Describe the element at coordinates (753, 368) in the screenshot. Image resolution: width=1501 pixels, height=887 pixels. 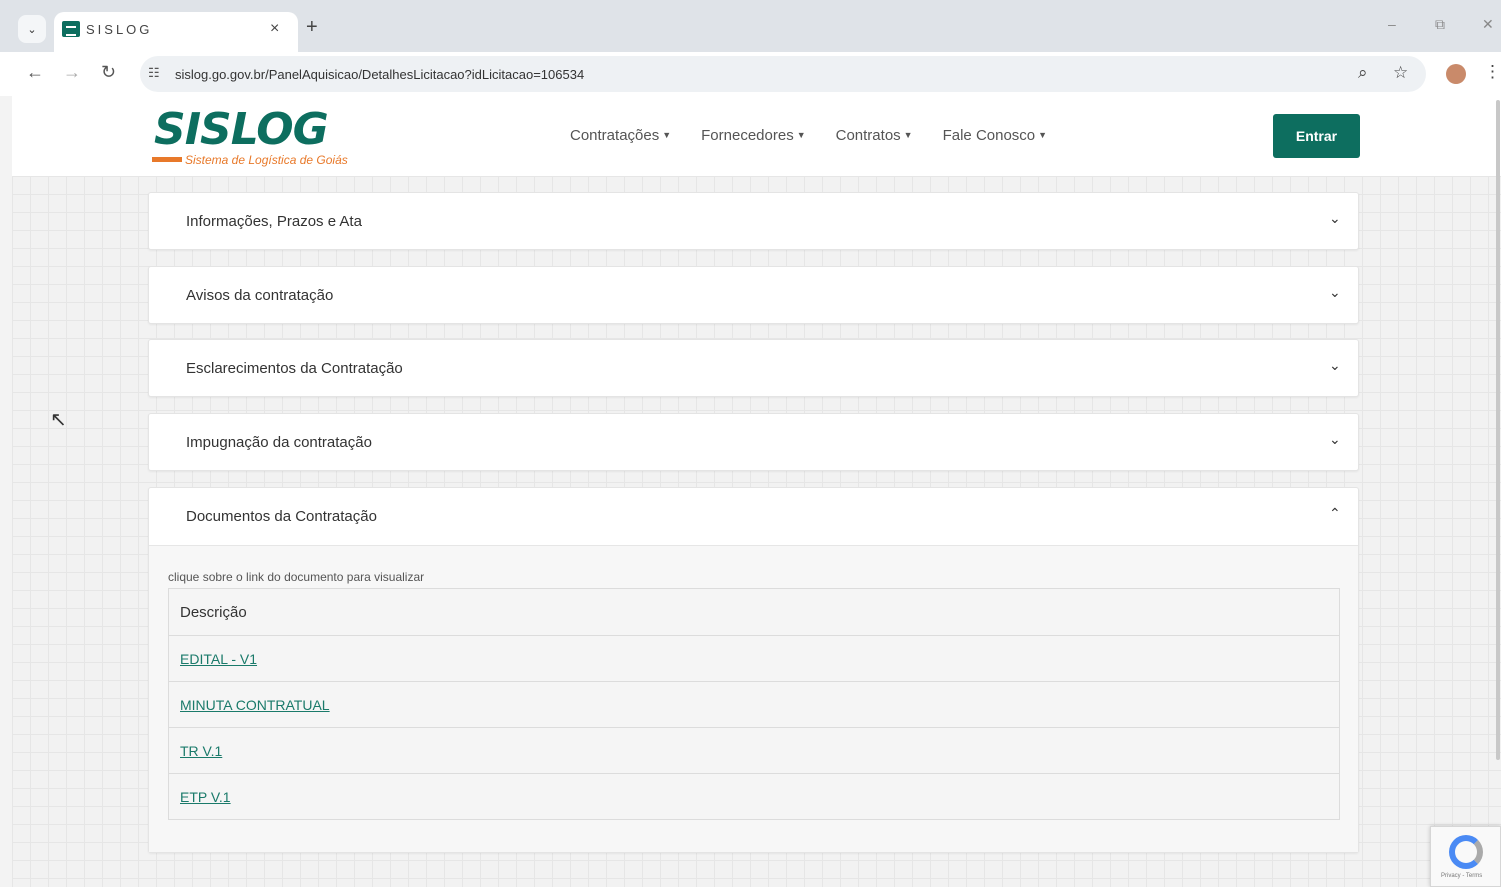
I see `section-esclarecimentos: Esclarecimentos da Contratação ⌄` at that location.